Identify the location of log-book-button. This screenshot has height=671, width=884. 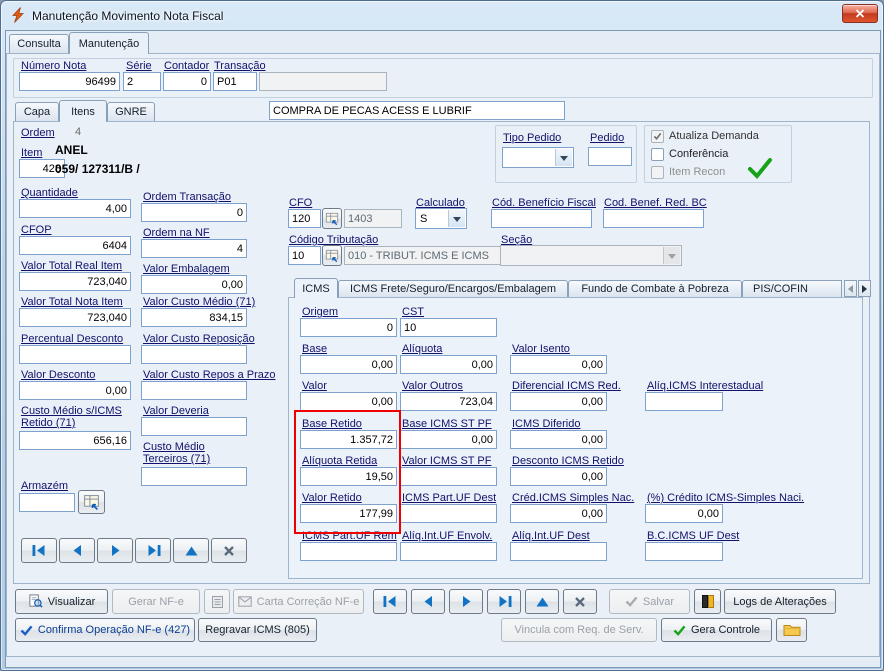
(707, 601).